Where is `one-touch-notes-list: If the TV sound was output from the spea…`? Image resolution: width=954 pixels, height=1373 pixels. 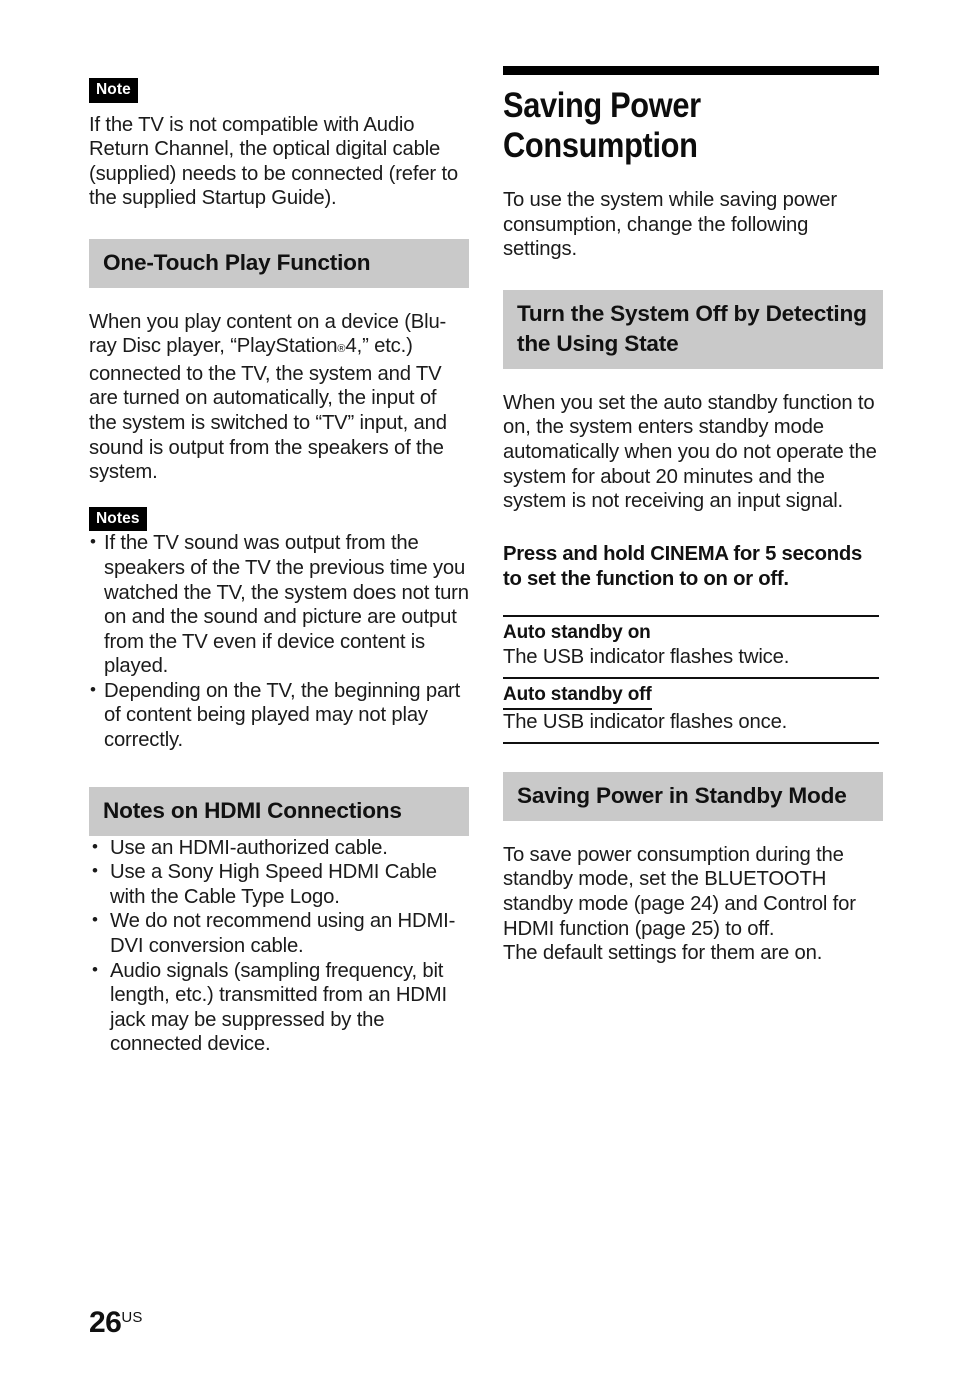 one-touch-notes-list: If the TV sound was output from the spea… is located at coordinates (279, 641).